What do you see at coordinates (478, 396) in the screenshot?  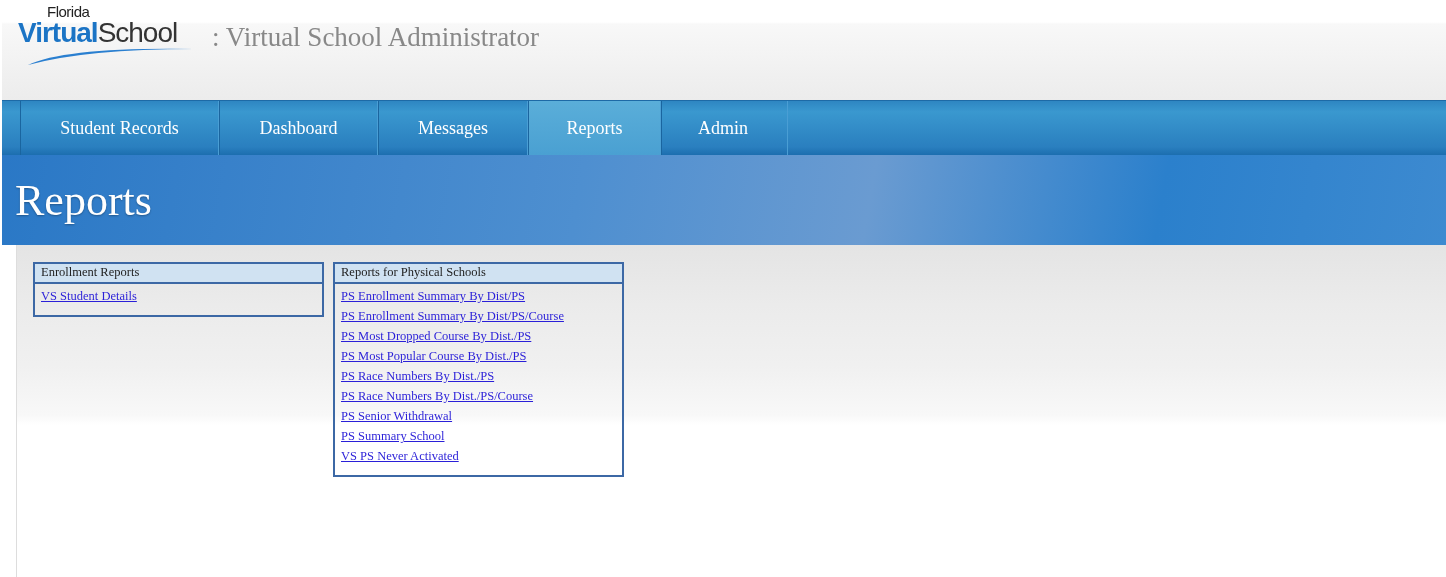 I see `report-link: PS Race Numbers By Dist./PS/Course` at bounding box center [478, 396].